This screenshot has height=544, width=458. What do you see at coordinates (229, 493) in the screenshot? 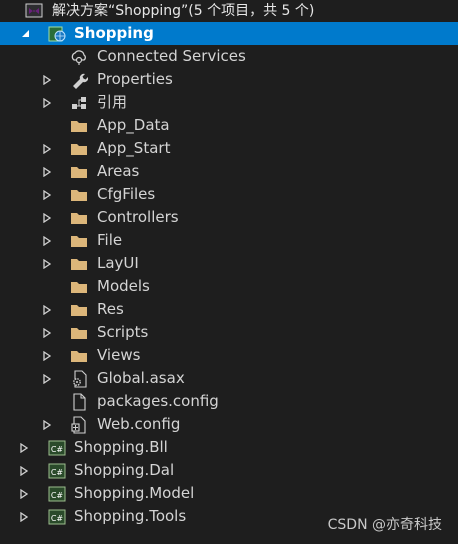
I see `project-row-shopping-model: C# Shopping.Model` at bounding box center [229, 493].